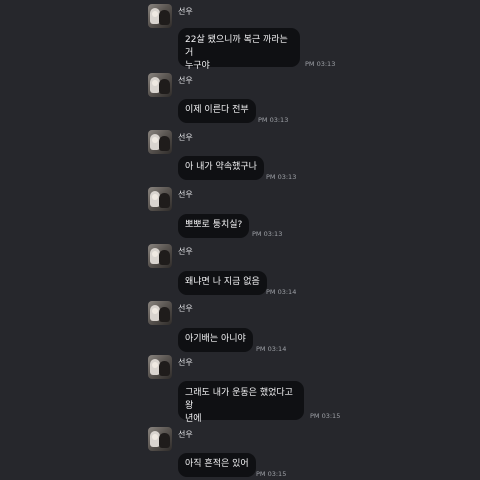 The width and height of the screenshot is (480, 480). I want to click on message-bubble: 22살 됐으니까 복근 까라는 거 누구야, so click(239, 49).